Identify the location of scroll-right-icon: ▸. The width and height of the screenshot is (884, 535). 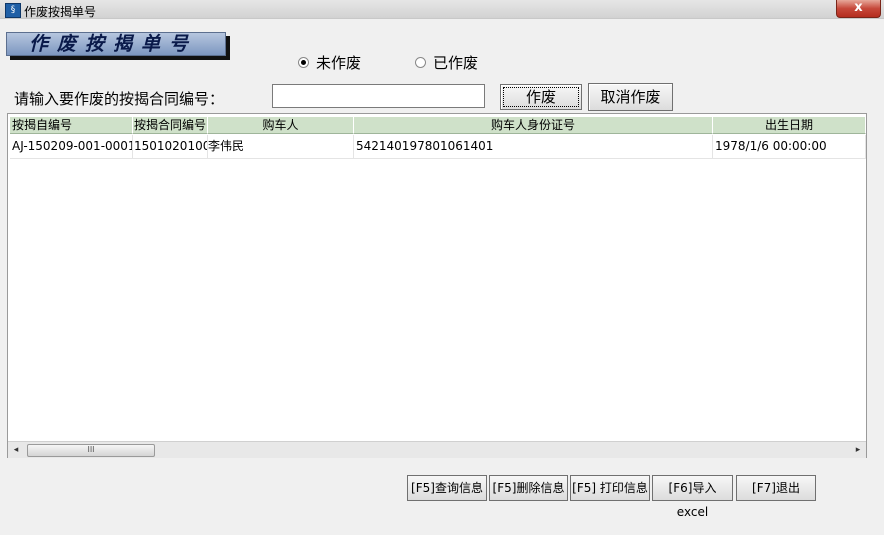
(858, 450).